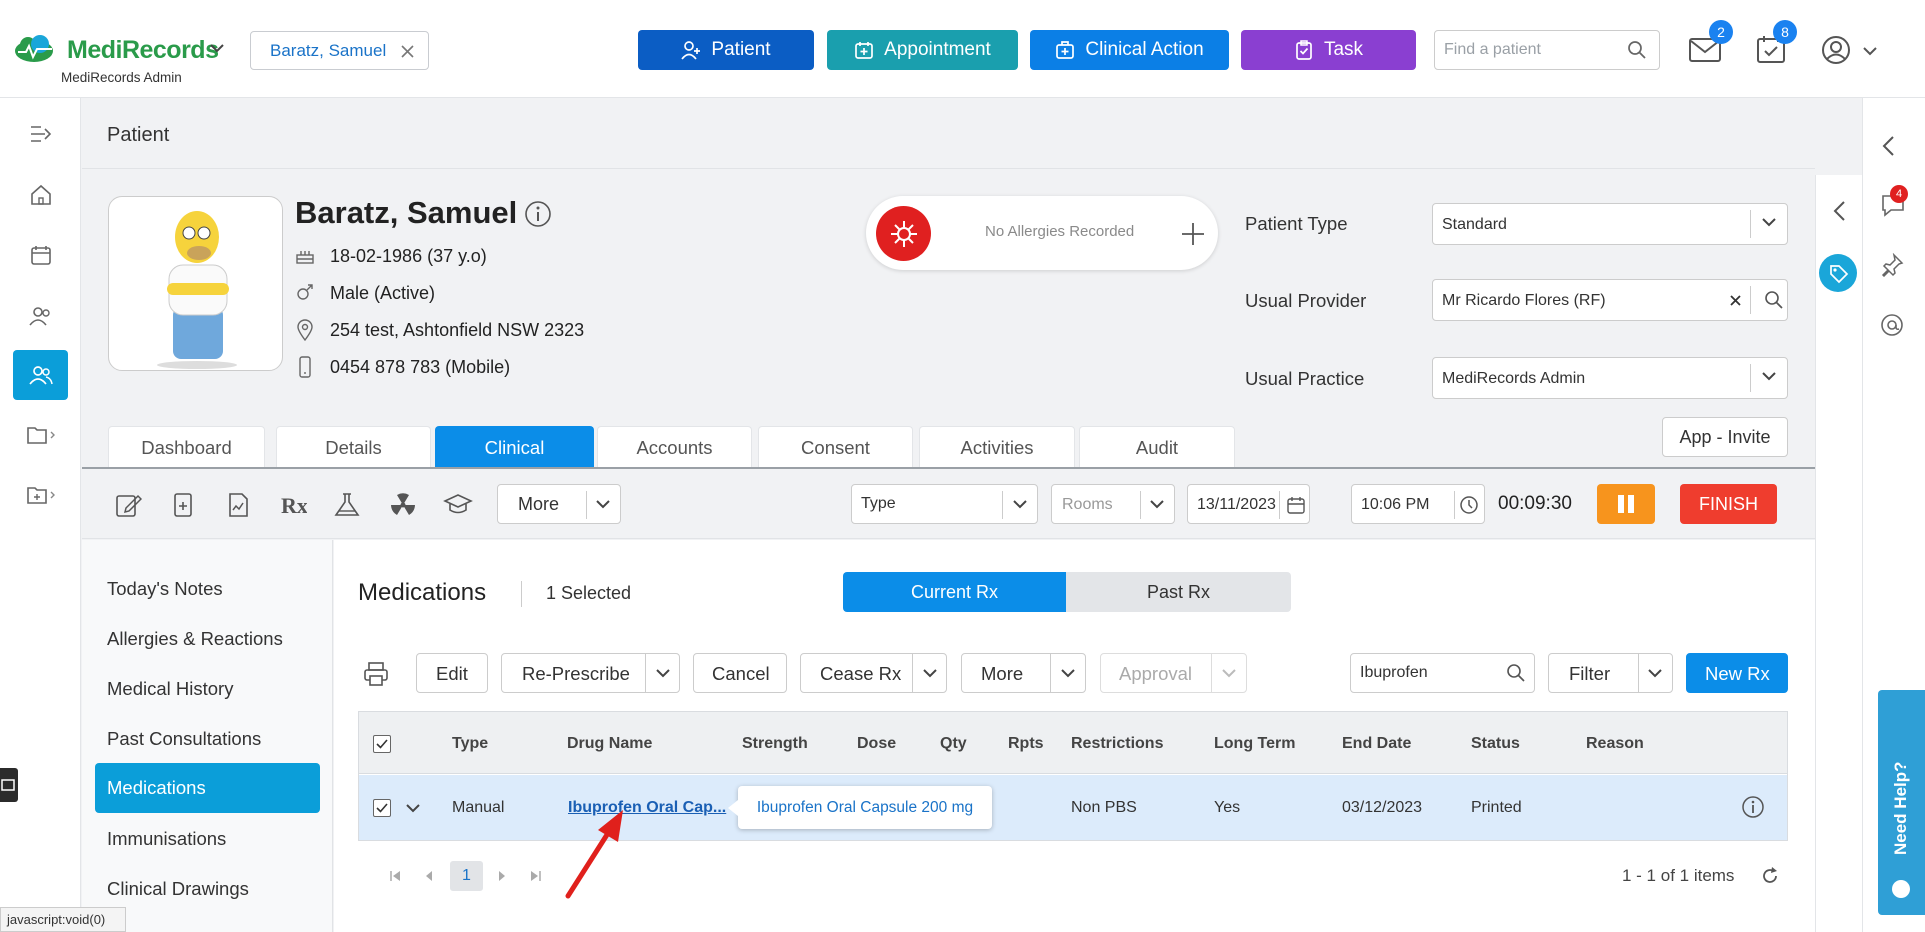  Describe the element at coordinates (590, 673) in the screenshot. I see `re-prescribe-button: Re-Prescribe` at that location.